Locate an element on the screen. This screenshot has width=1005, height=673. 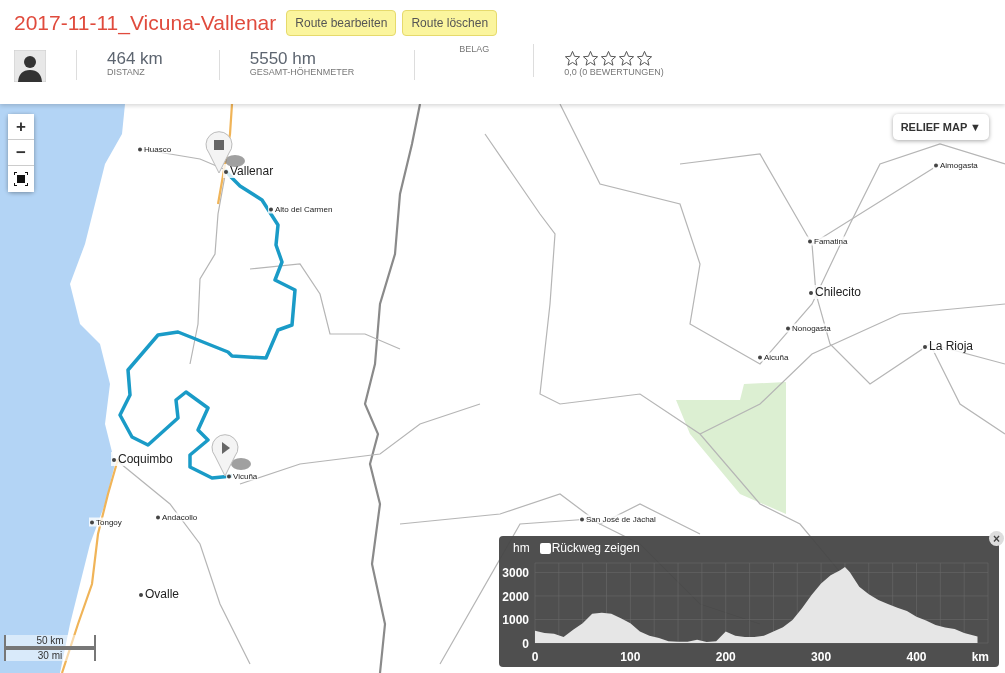
place-label: Huasco is located at coordinates (155, 149).